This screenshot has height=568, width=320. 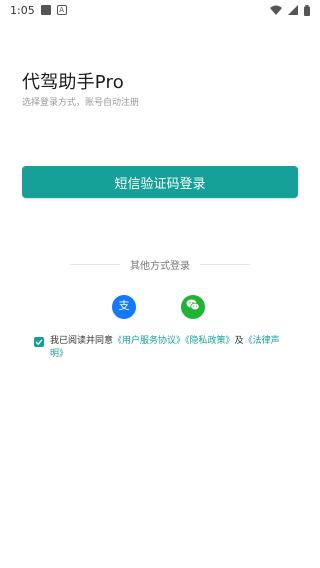 I want to click on divider-line-left, so click(x=95, y=264).